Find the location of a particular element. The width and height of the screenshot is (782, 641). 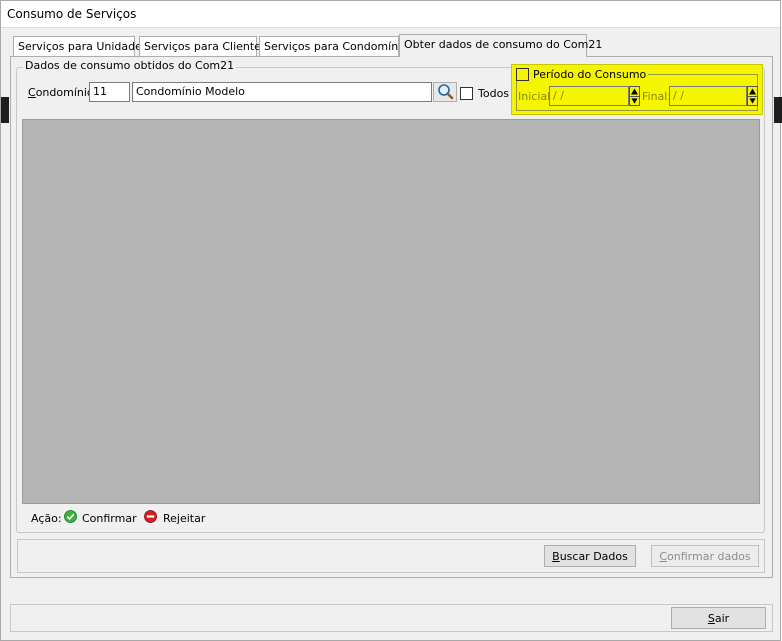

inicial-date-input: / / is located at coordinates (589, 96).